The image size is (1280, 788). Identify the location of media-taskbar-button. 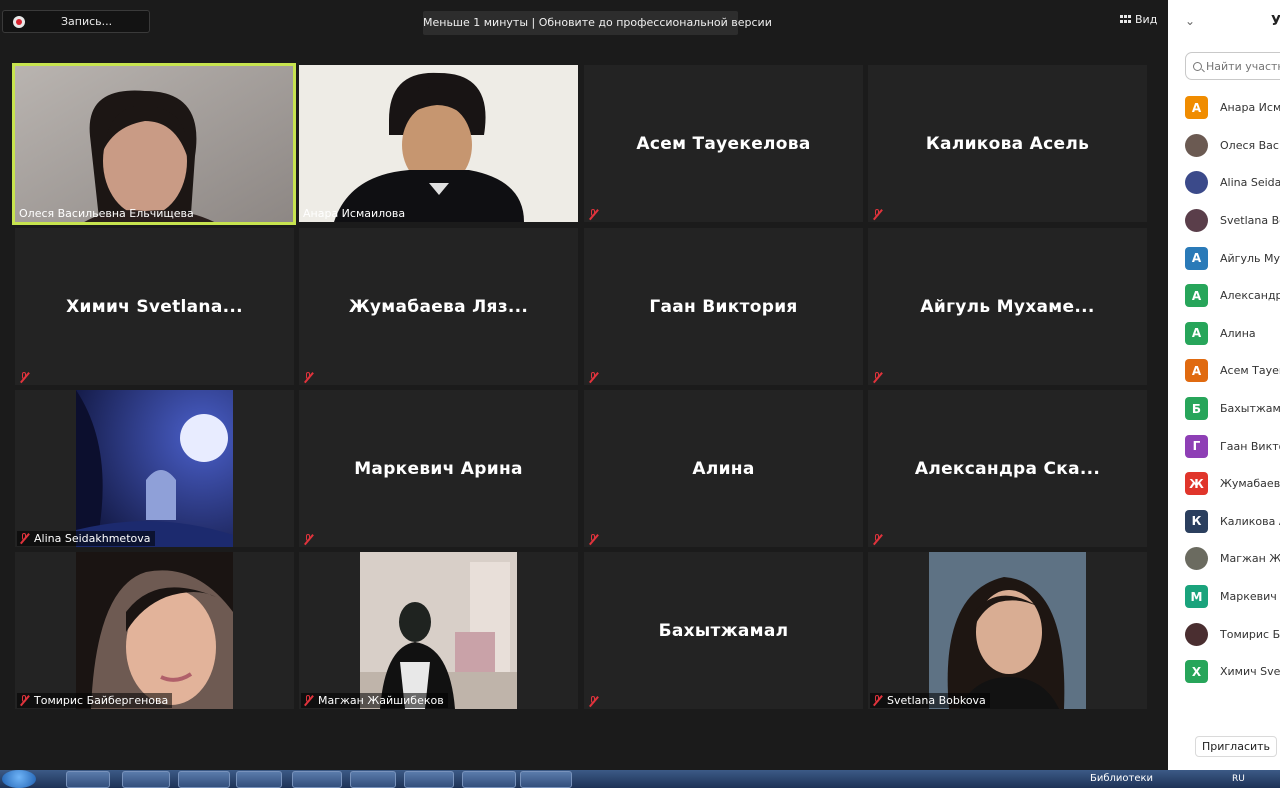
(146, 779).